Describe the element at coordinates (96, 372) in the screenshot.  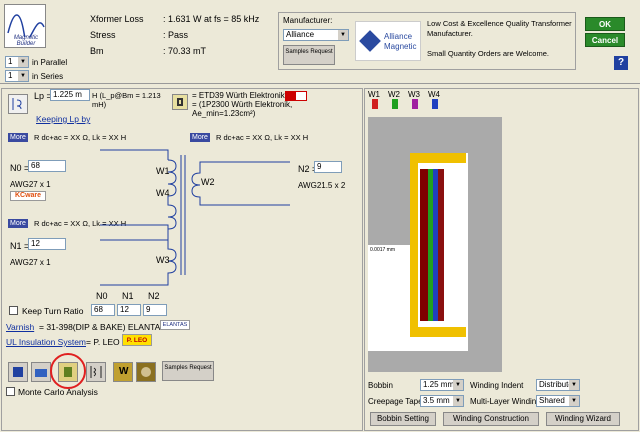
I see `schematic-icon` at that location.